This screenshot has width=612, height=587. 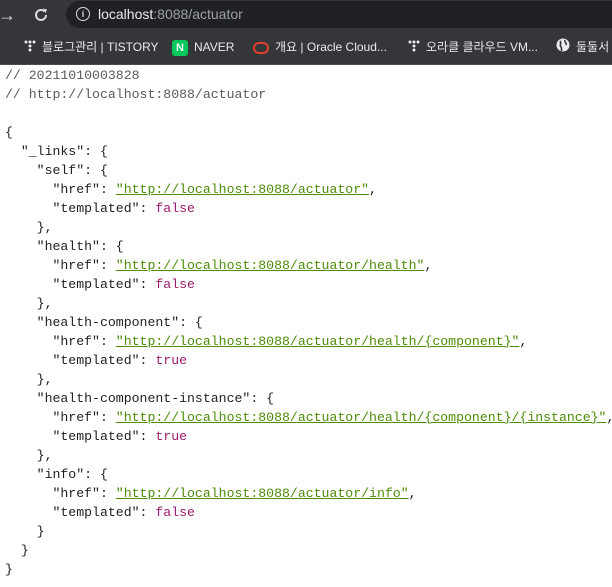 I want to click on href-link: "http://localhost:8088/actuator", so click(x=242, y=189).